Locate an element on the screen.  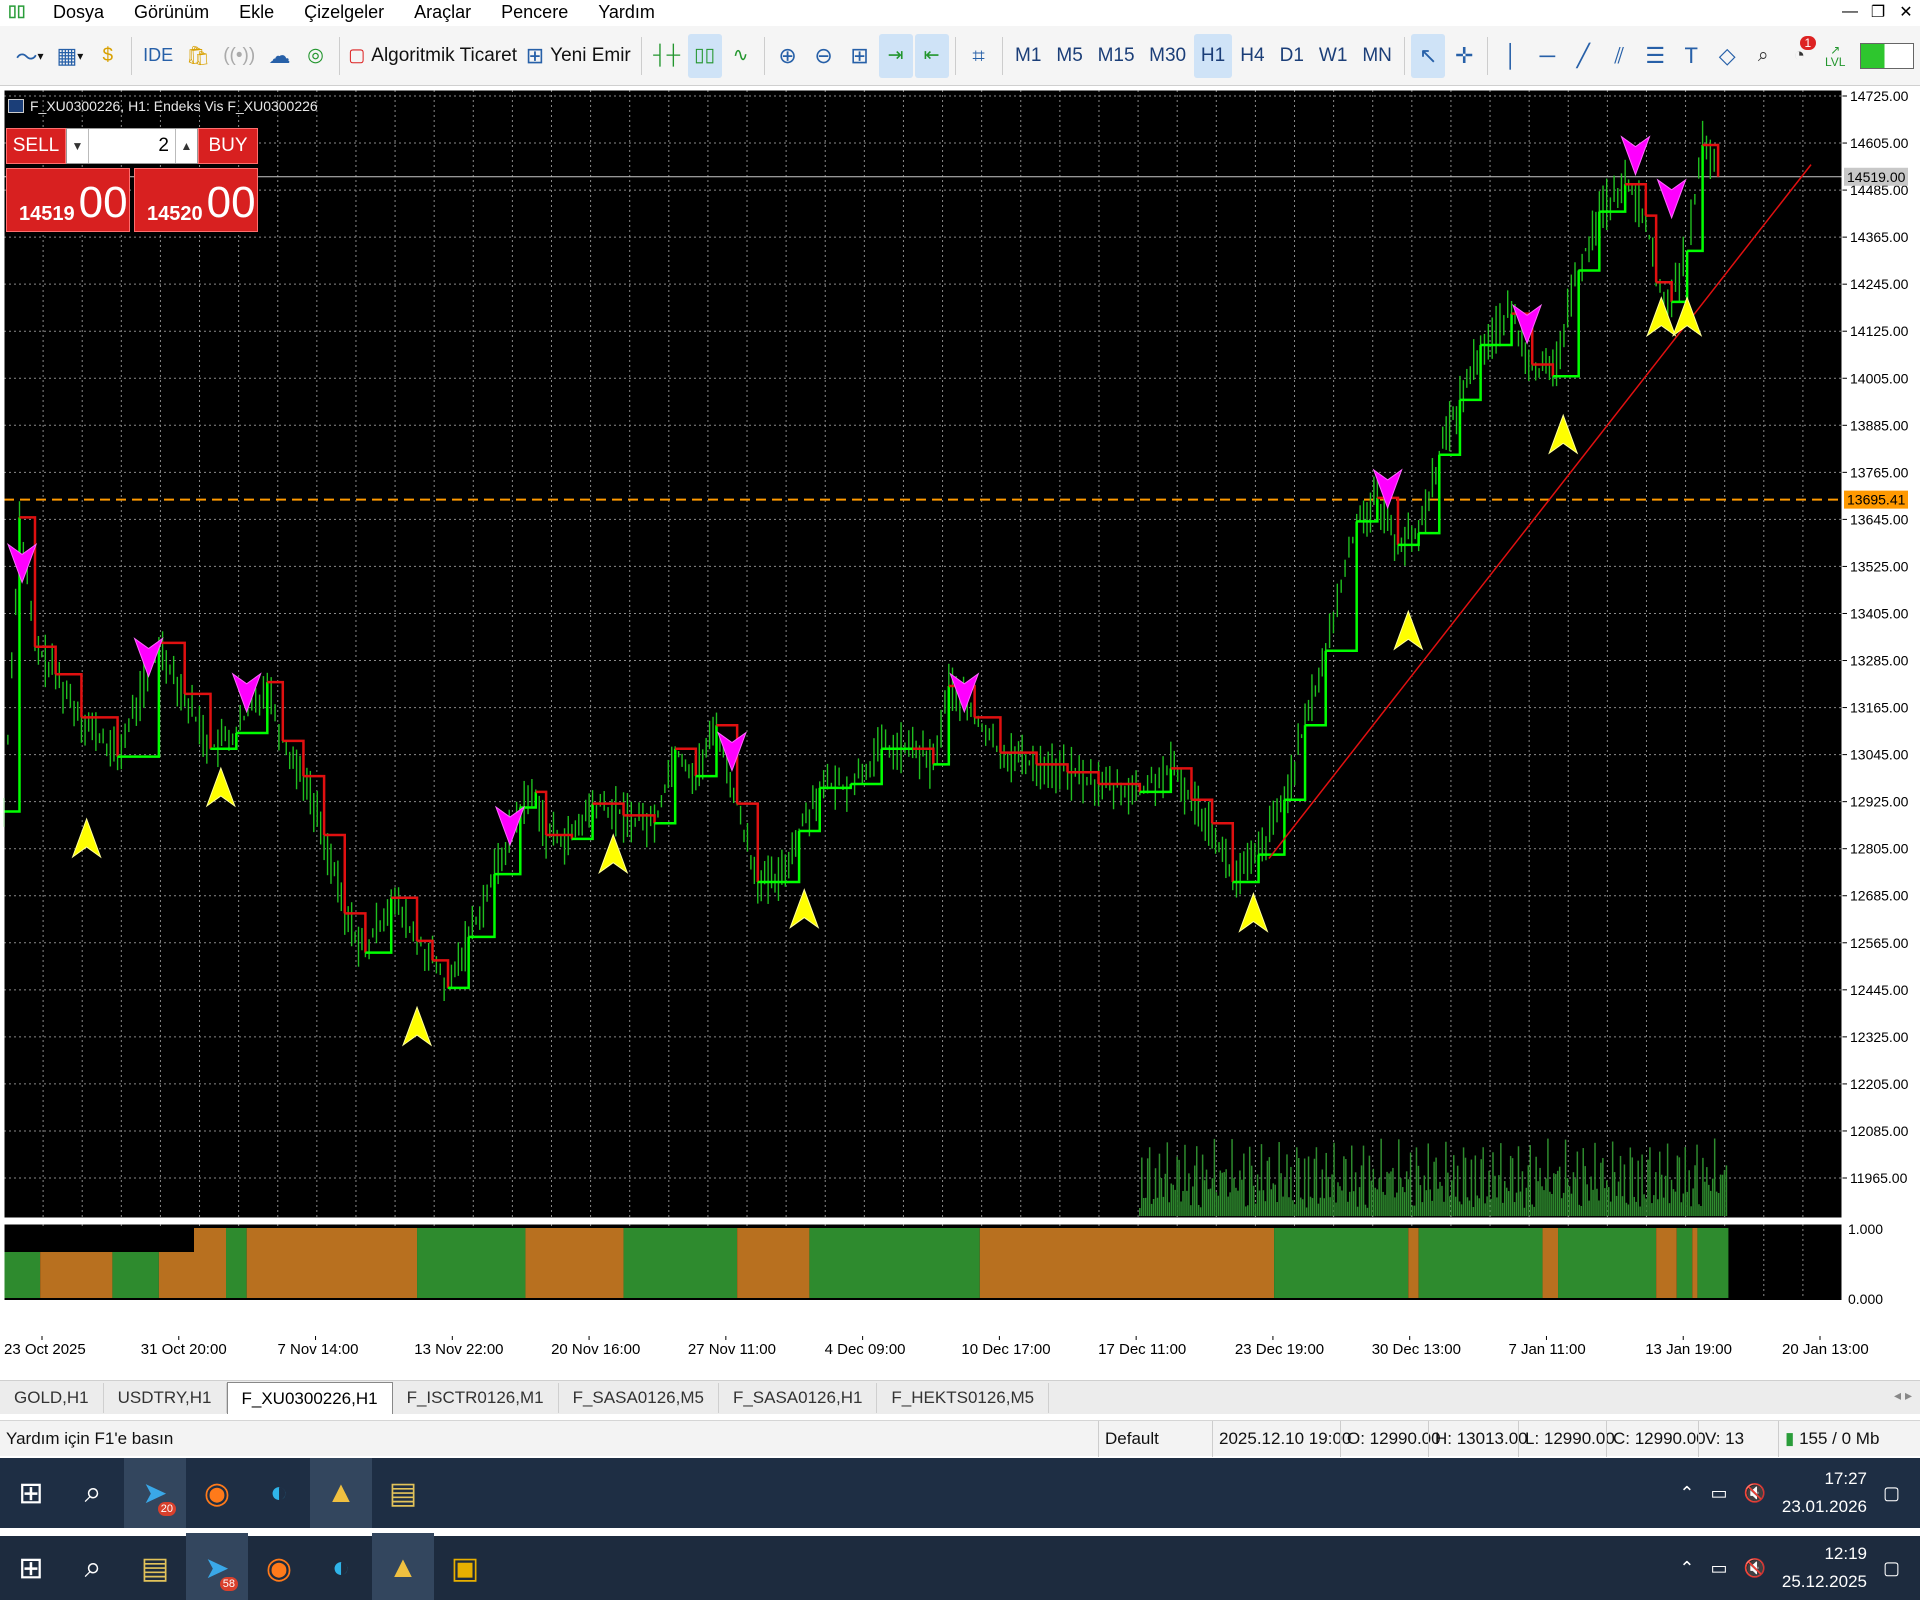
ide-button: IDE is located at coordinates (158, 56).